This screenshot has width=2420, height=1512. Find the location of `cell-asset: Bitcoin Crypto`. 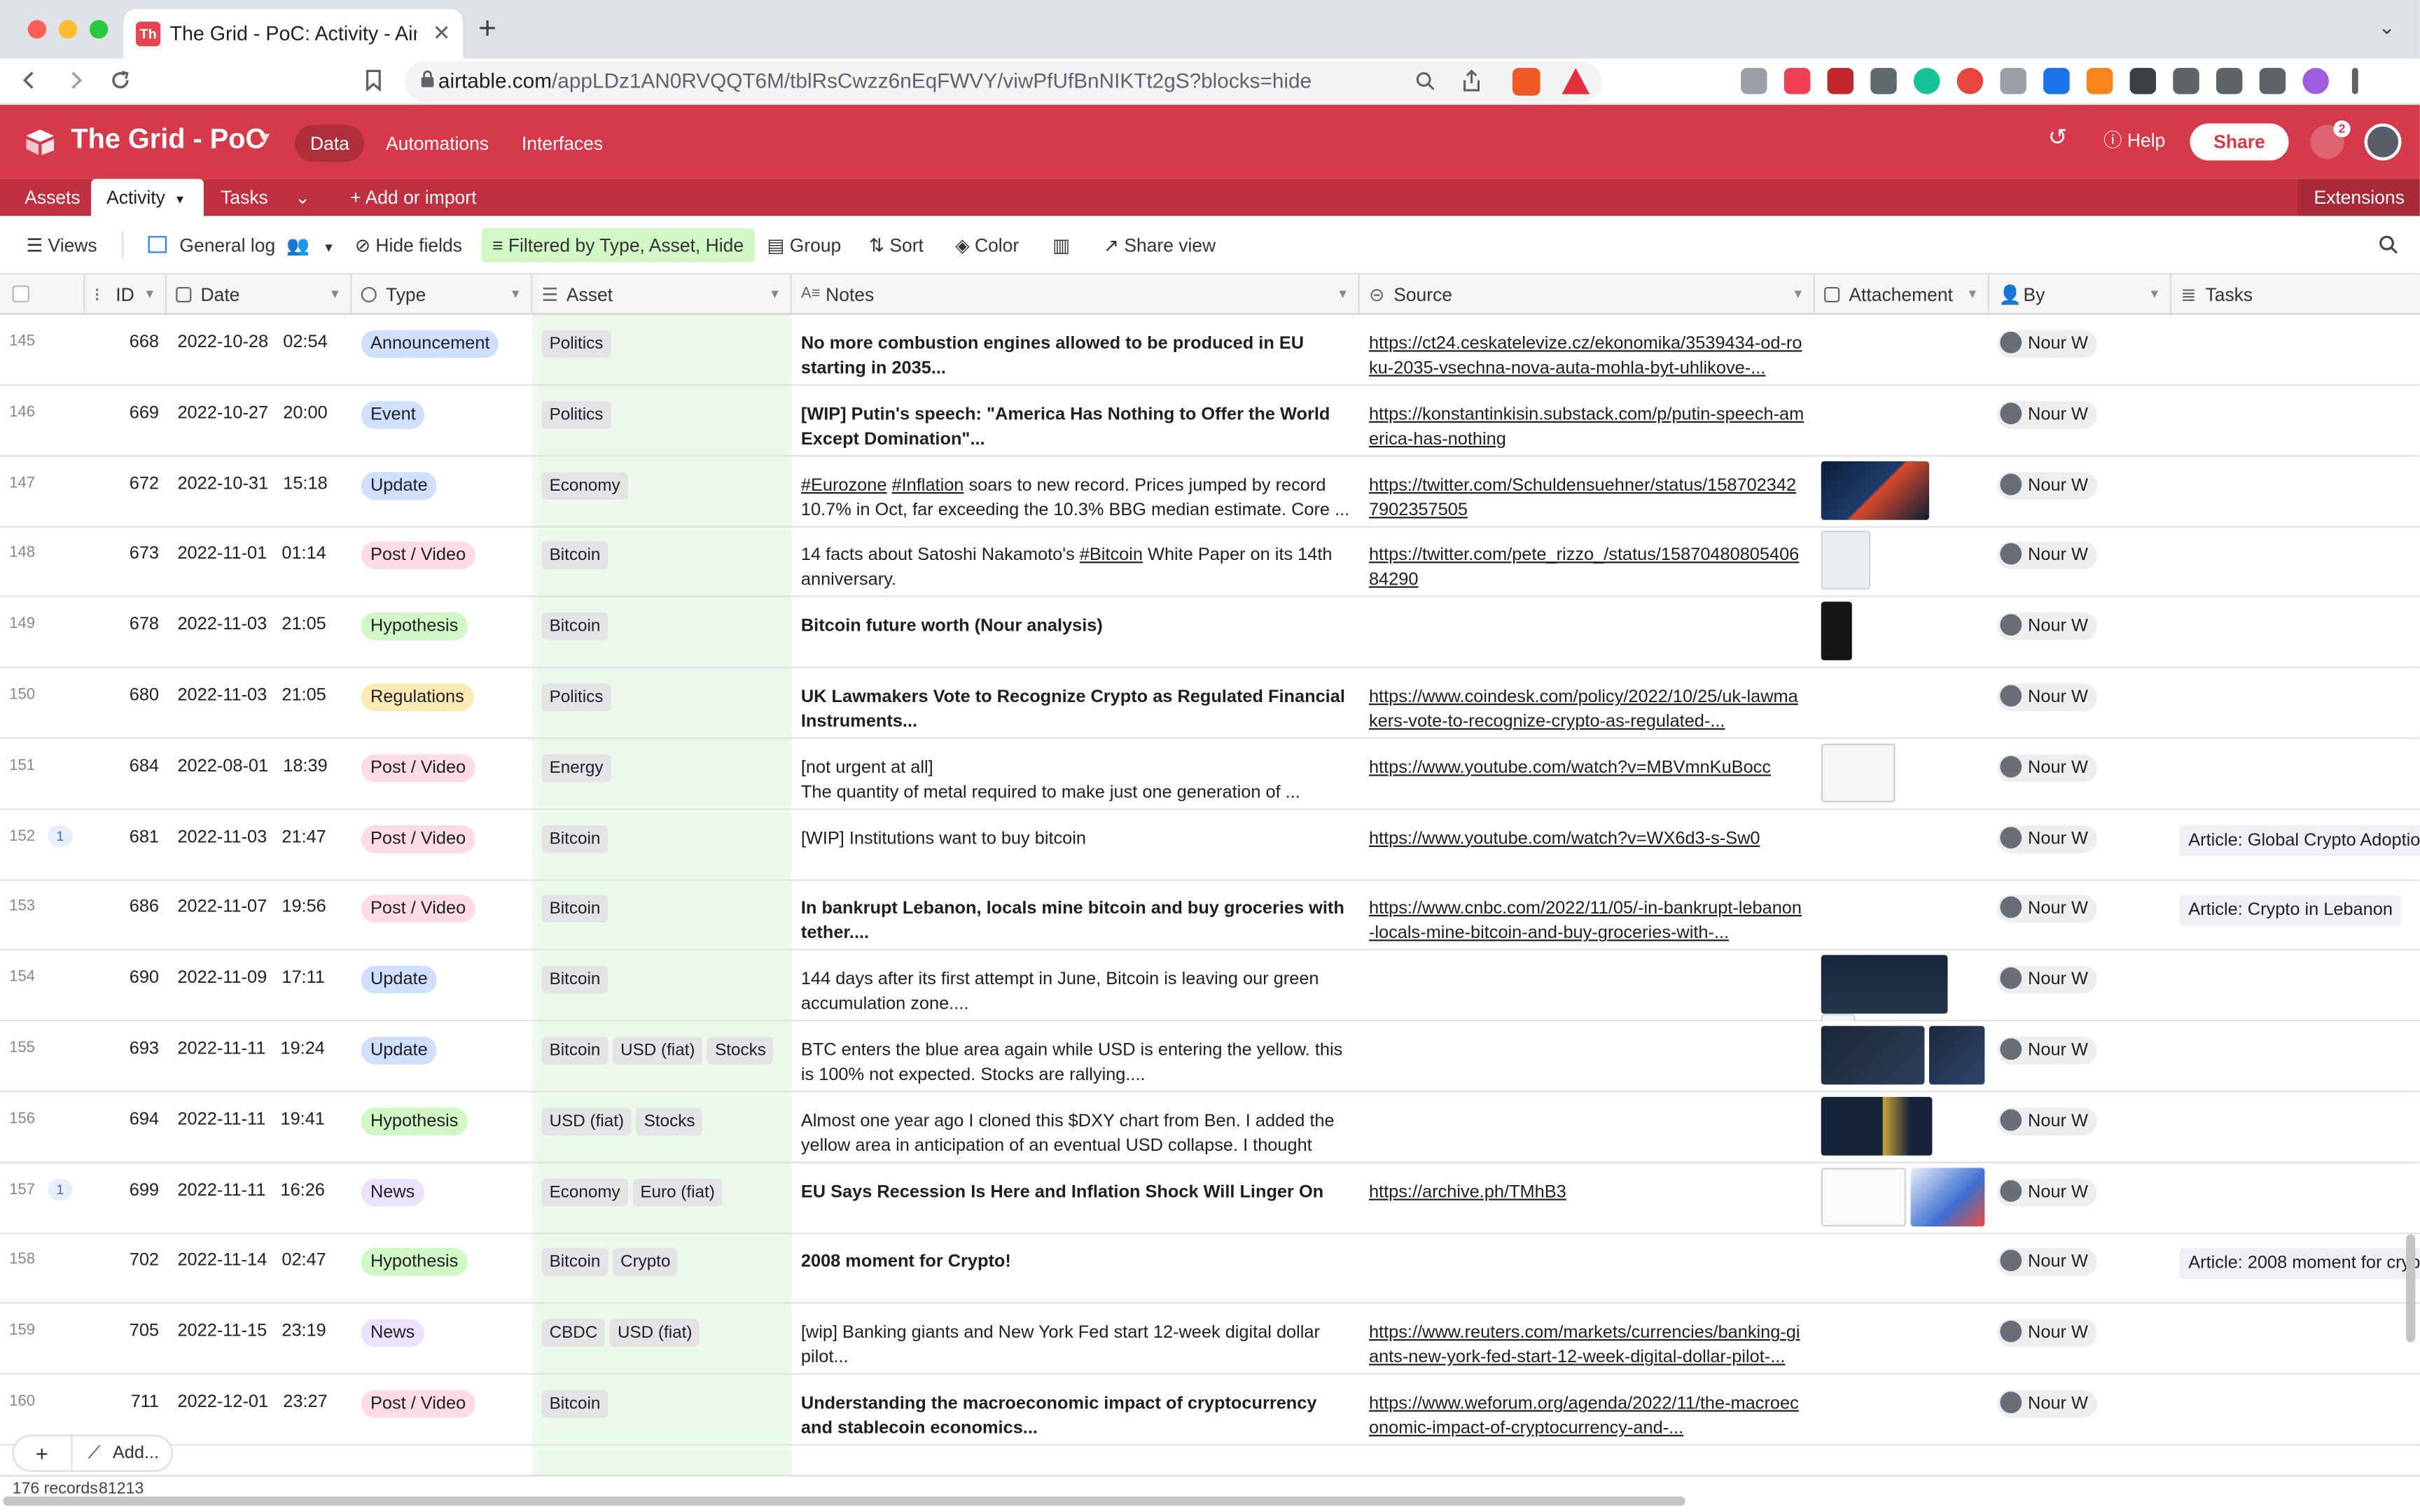

cell-asset: Bitcoin Crypto is located at coordinates (661, 1268).